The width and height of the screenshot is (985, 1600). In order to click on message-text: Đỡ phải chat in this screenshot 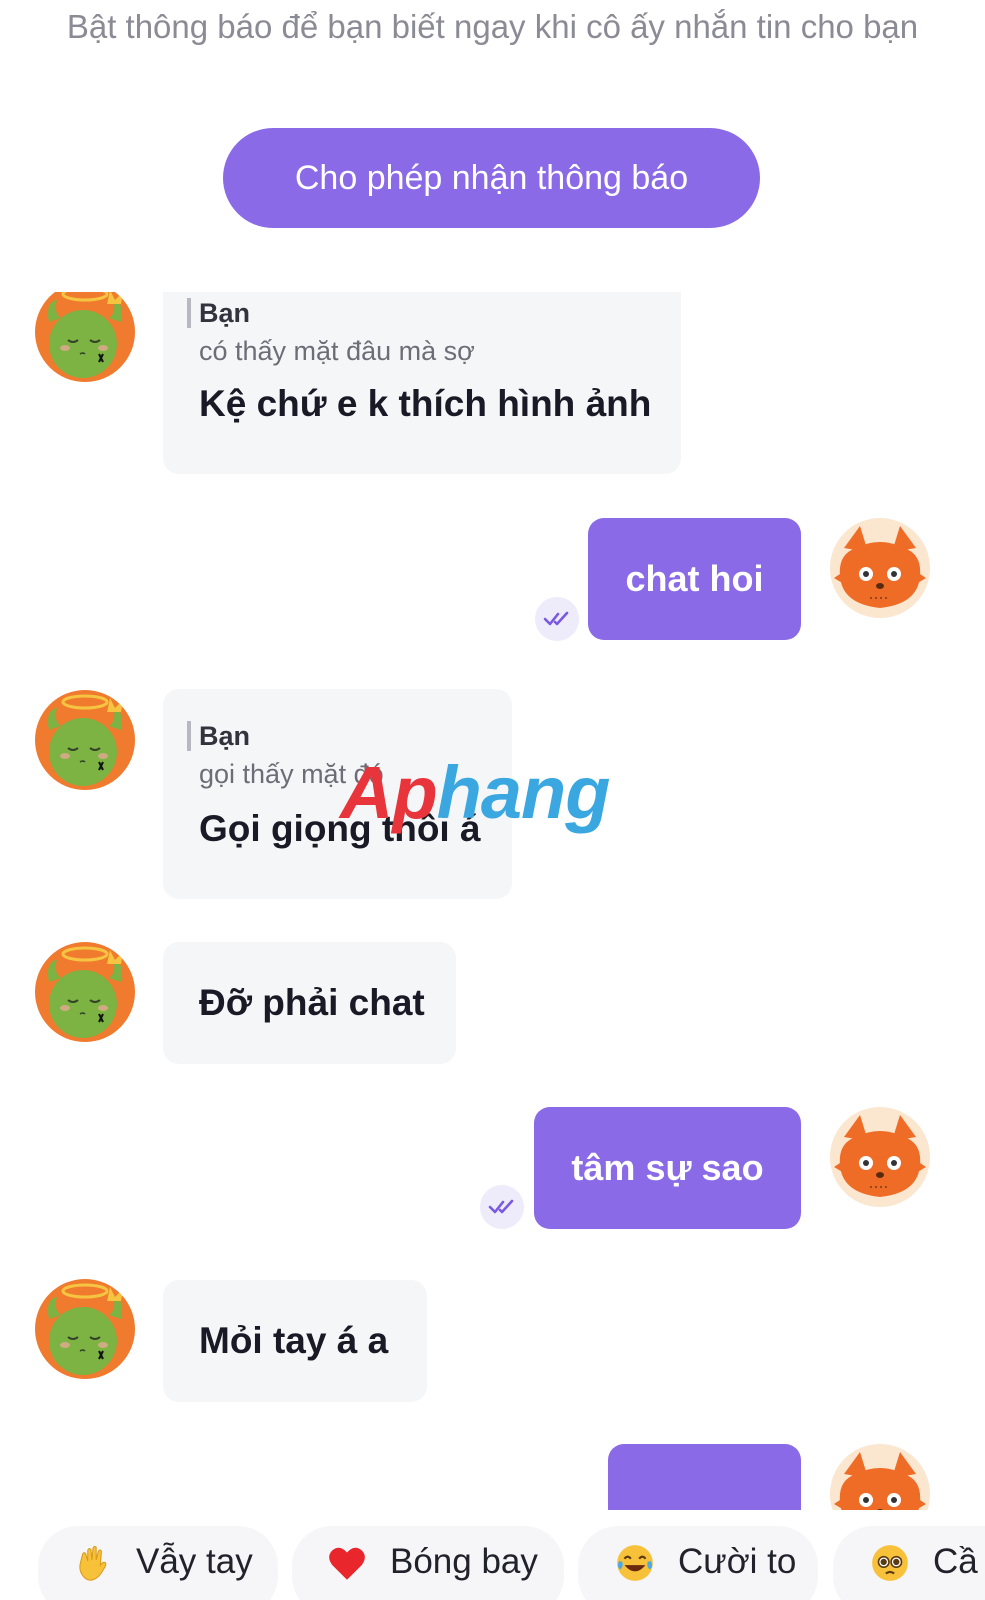, I will do `click(312, 1002)`.